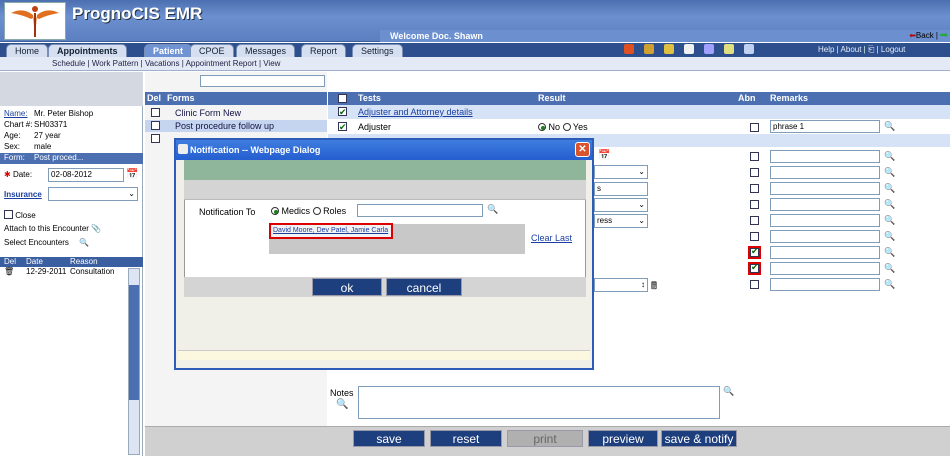 Image resolution: width=950 pixels, height=456 pixels. Describe the element at coordinates (86, 175) in the screenshot. I see `date-field: 02-08-2012` at that location.